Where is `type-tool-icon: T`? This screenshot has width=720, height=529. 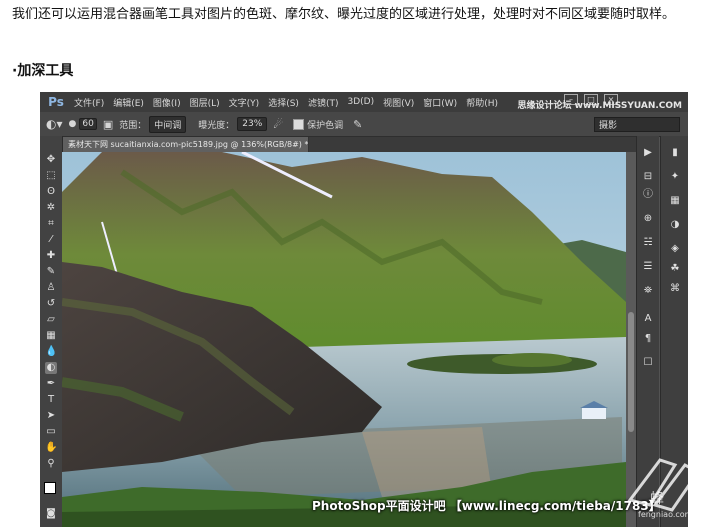 type-tool-icon: T is located at coordinates (51, 400).